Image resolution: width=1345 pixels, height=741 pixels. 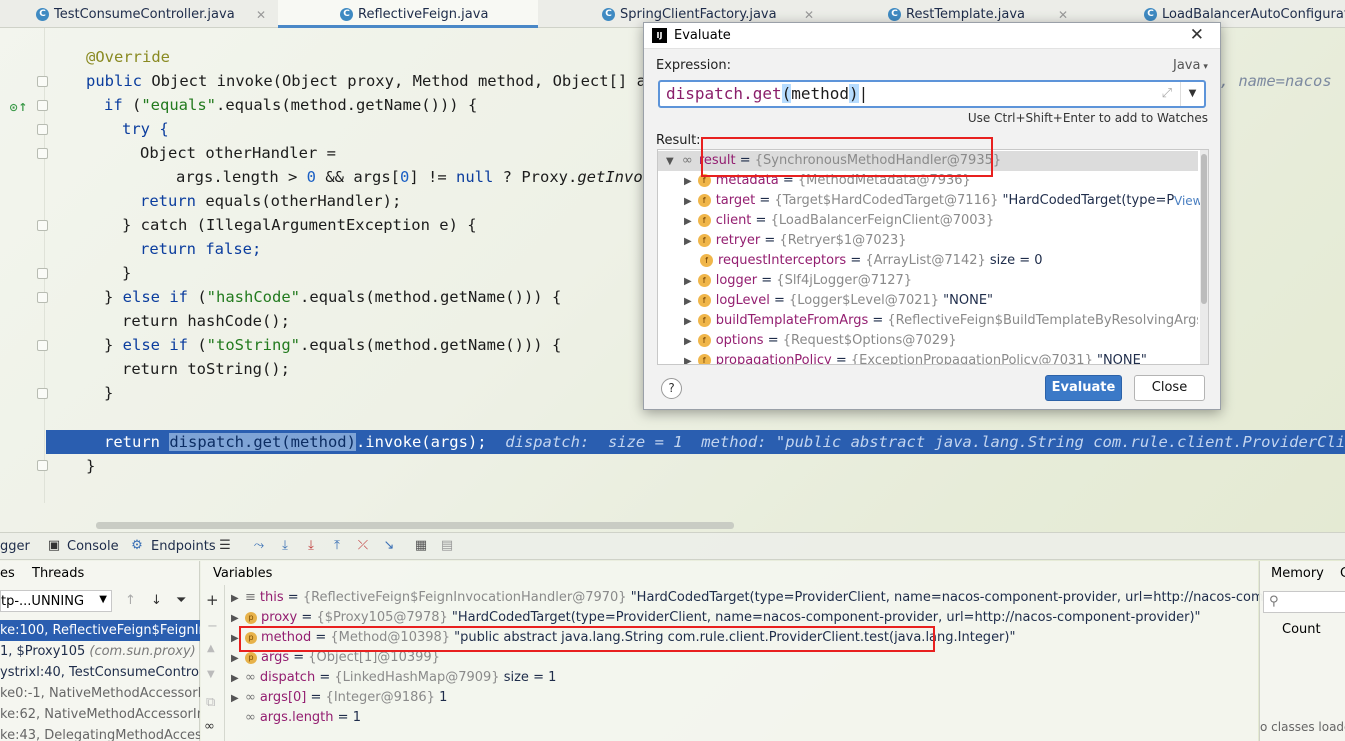 What do you see at coordinates (389, 546) in the screenshot?
I see `run-to-cursor-icon: ↘` at bounding box center [389, 546].